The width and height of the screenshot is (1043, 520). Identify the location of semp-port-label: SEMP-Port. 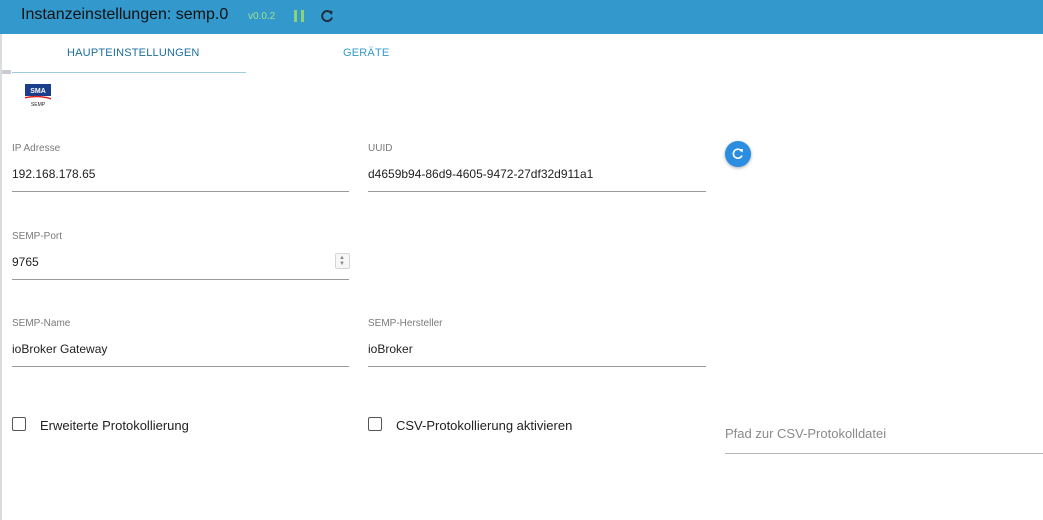
(37, 236).